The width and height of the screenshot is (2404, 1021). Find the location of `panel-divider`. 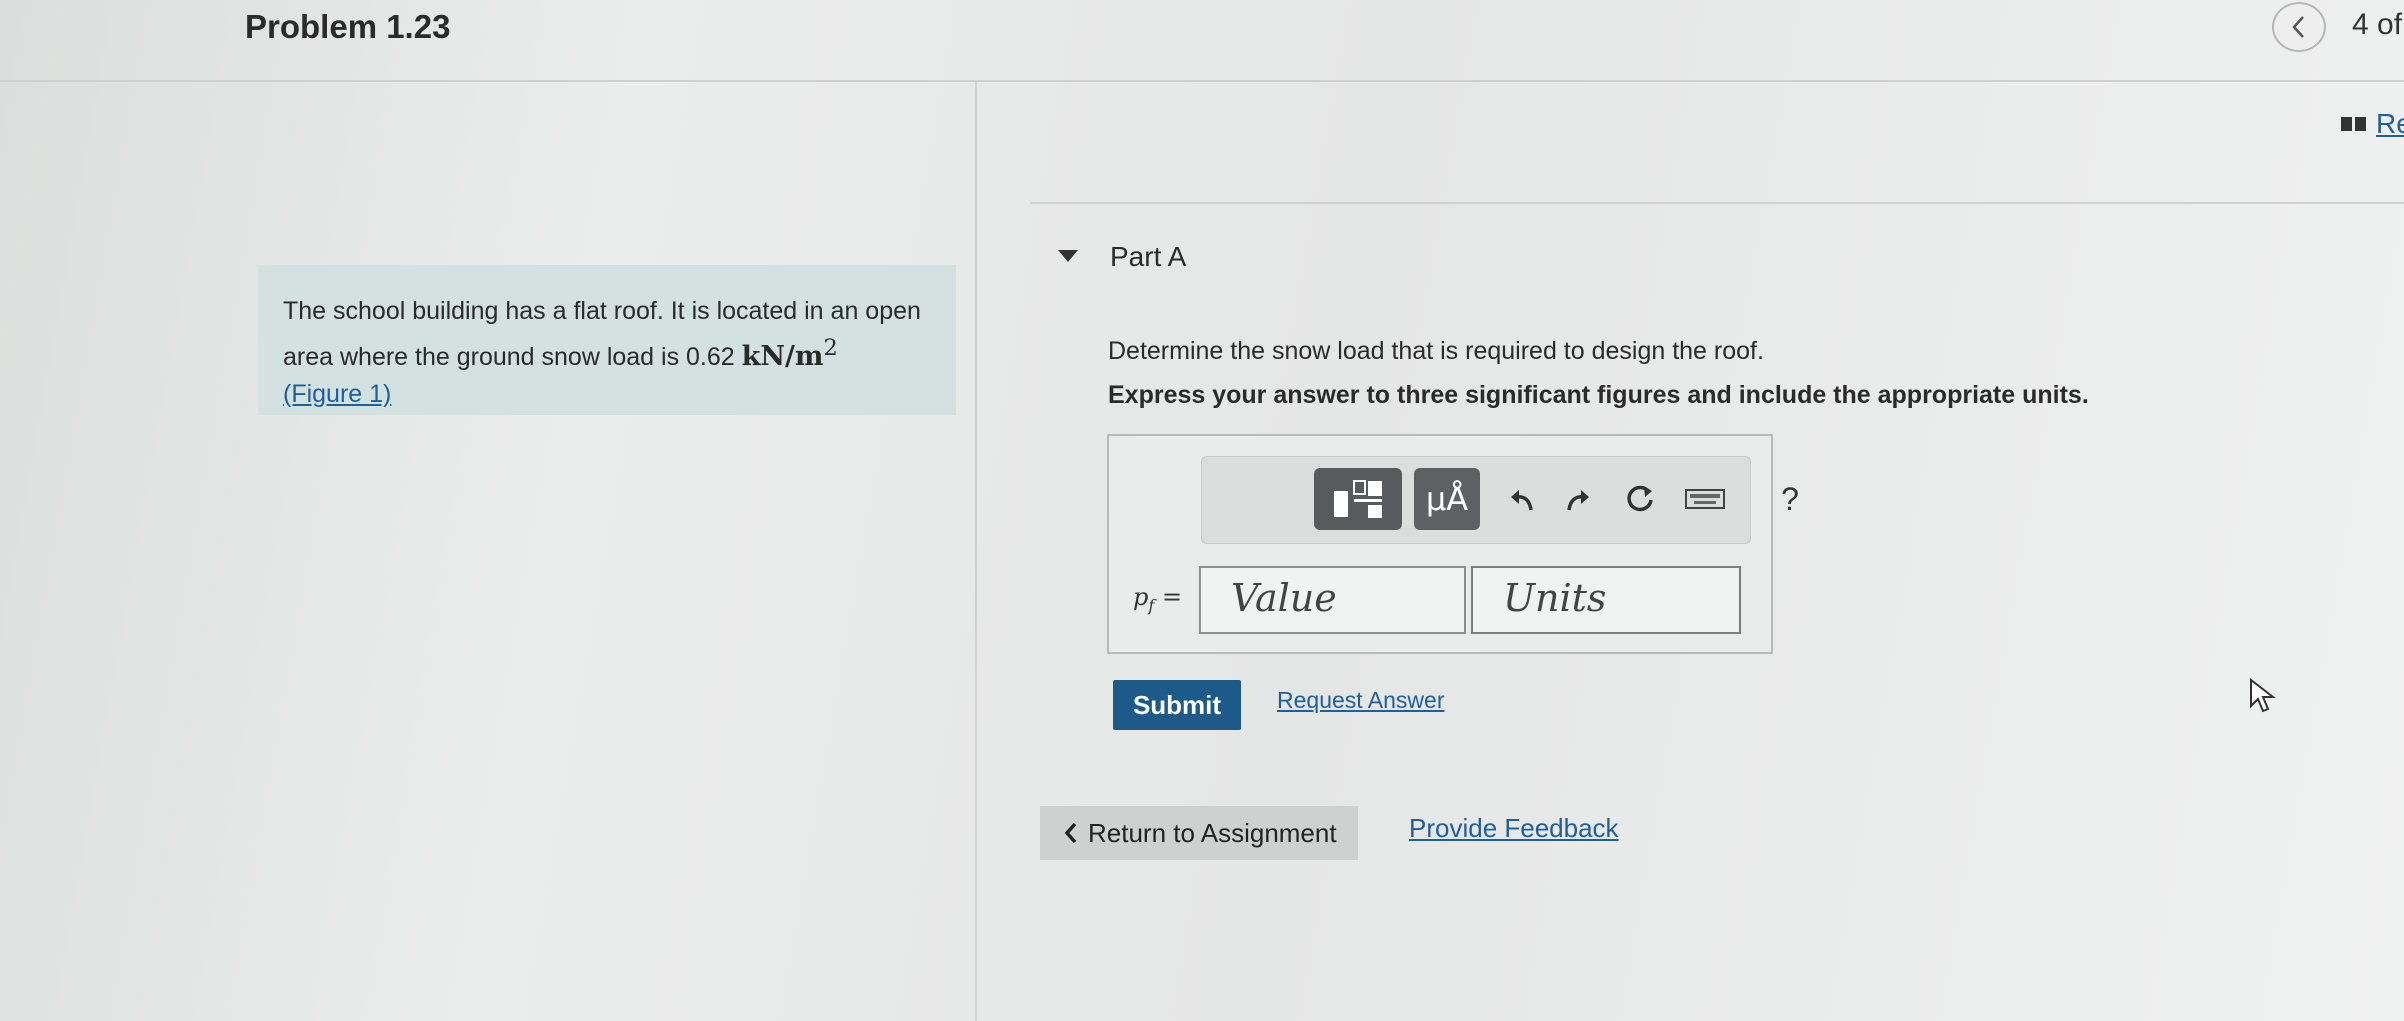

panel-divider is located at coordinates (976, 551).